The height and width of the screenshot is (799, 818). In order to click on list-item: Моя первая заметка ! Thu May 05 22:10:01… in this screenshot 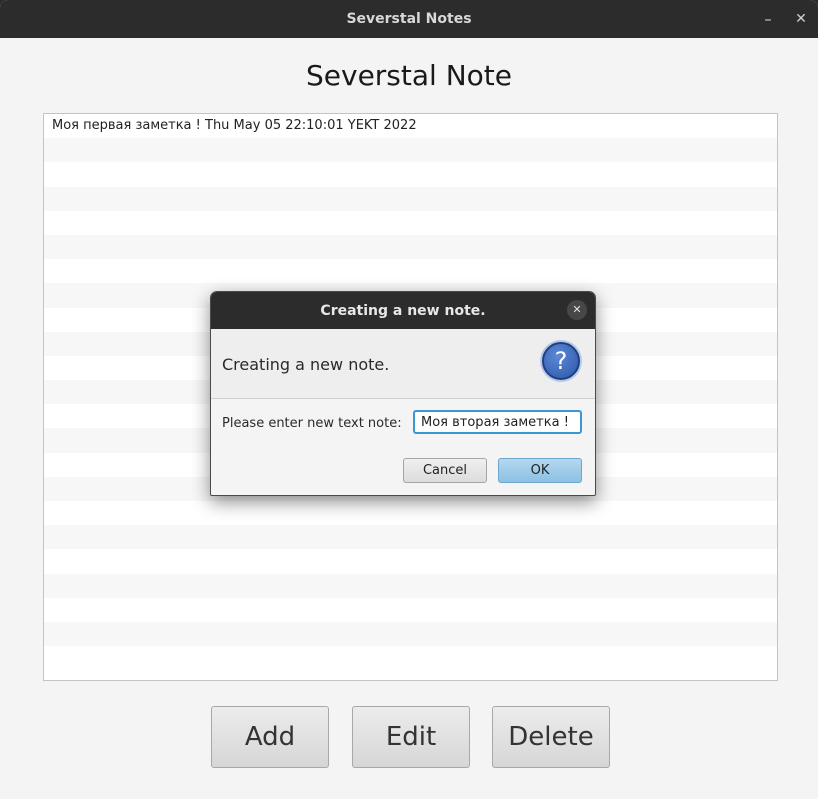, I will do `click(410, 126)`.